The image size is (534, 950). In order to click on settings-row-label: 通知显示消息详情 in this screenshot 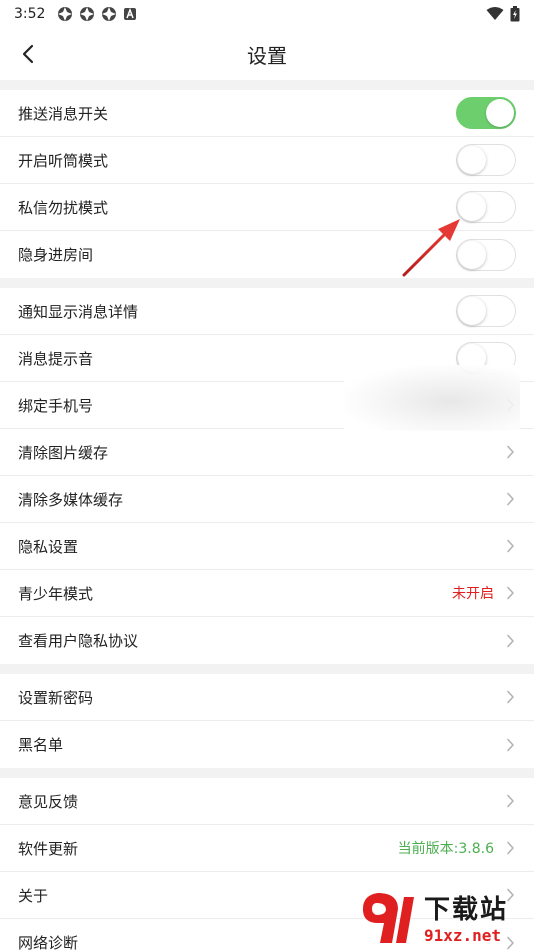, I will do `click(78, 311)`.